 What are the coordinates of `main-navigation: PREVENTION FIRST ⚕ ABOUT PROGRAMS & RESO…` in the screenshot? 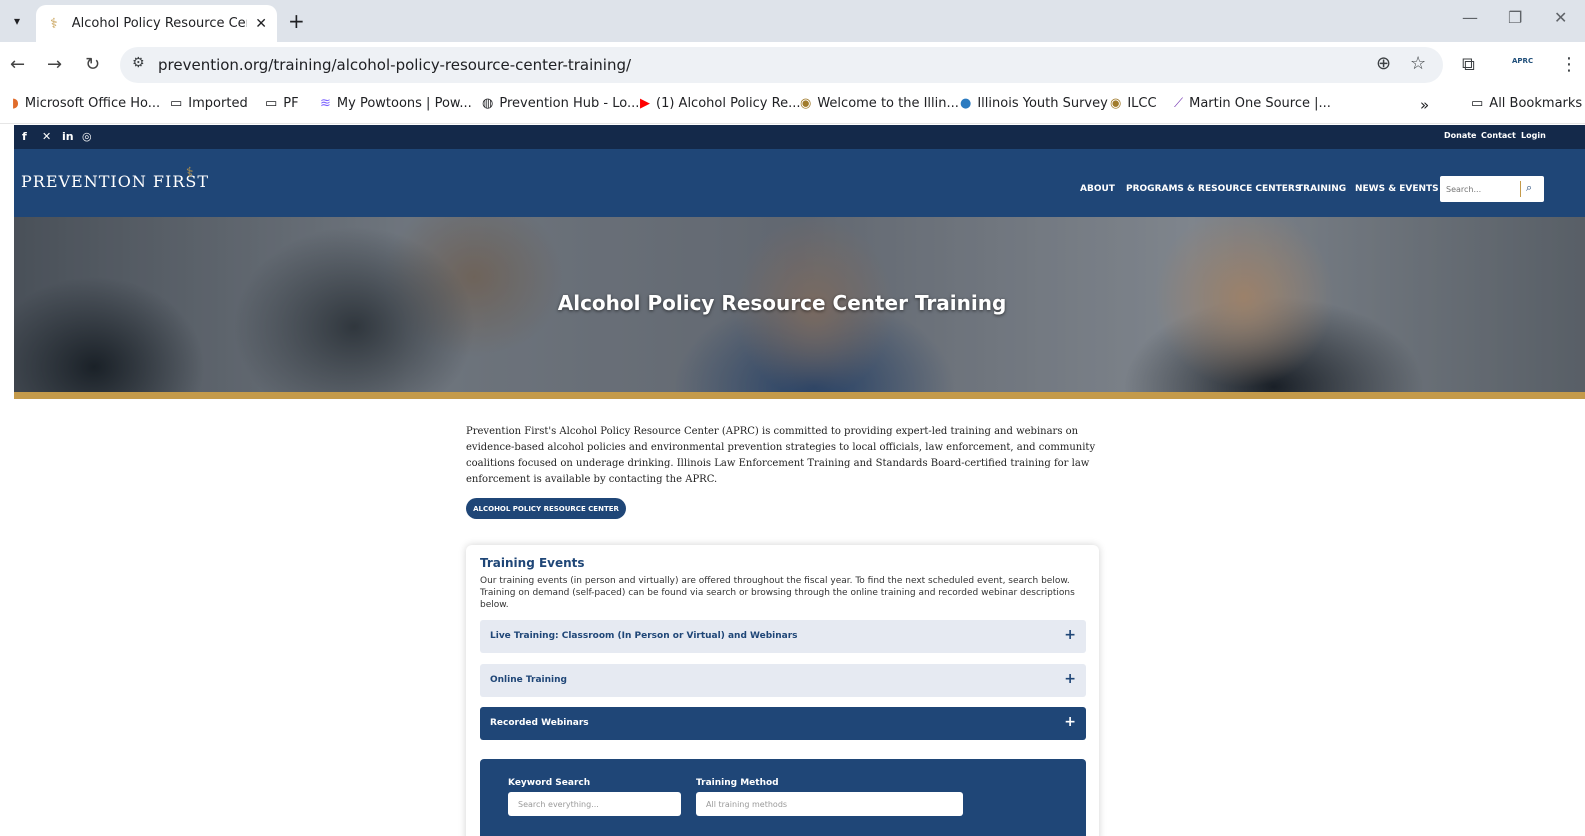 It's located at (799, 183).